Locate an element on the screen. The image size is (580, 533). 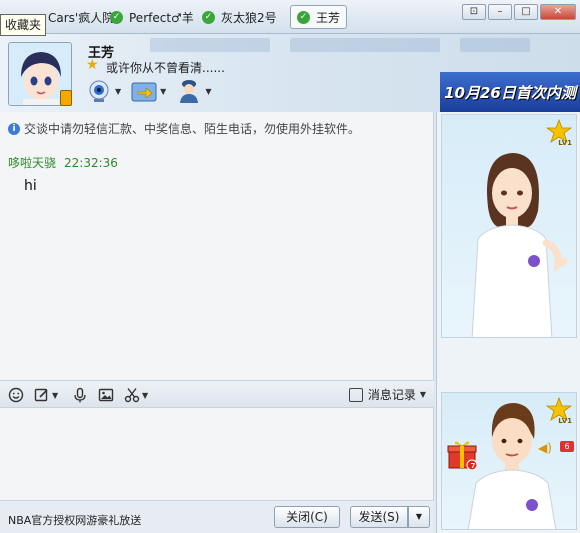
voice-button is located at coordinates (80, 395).